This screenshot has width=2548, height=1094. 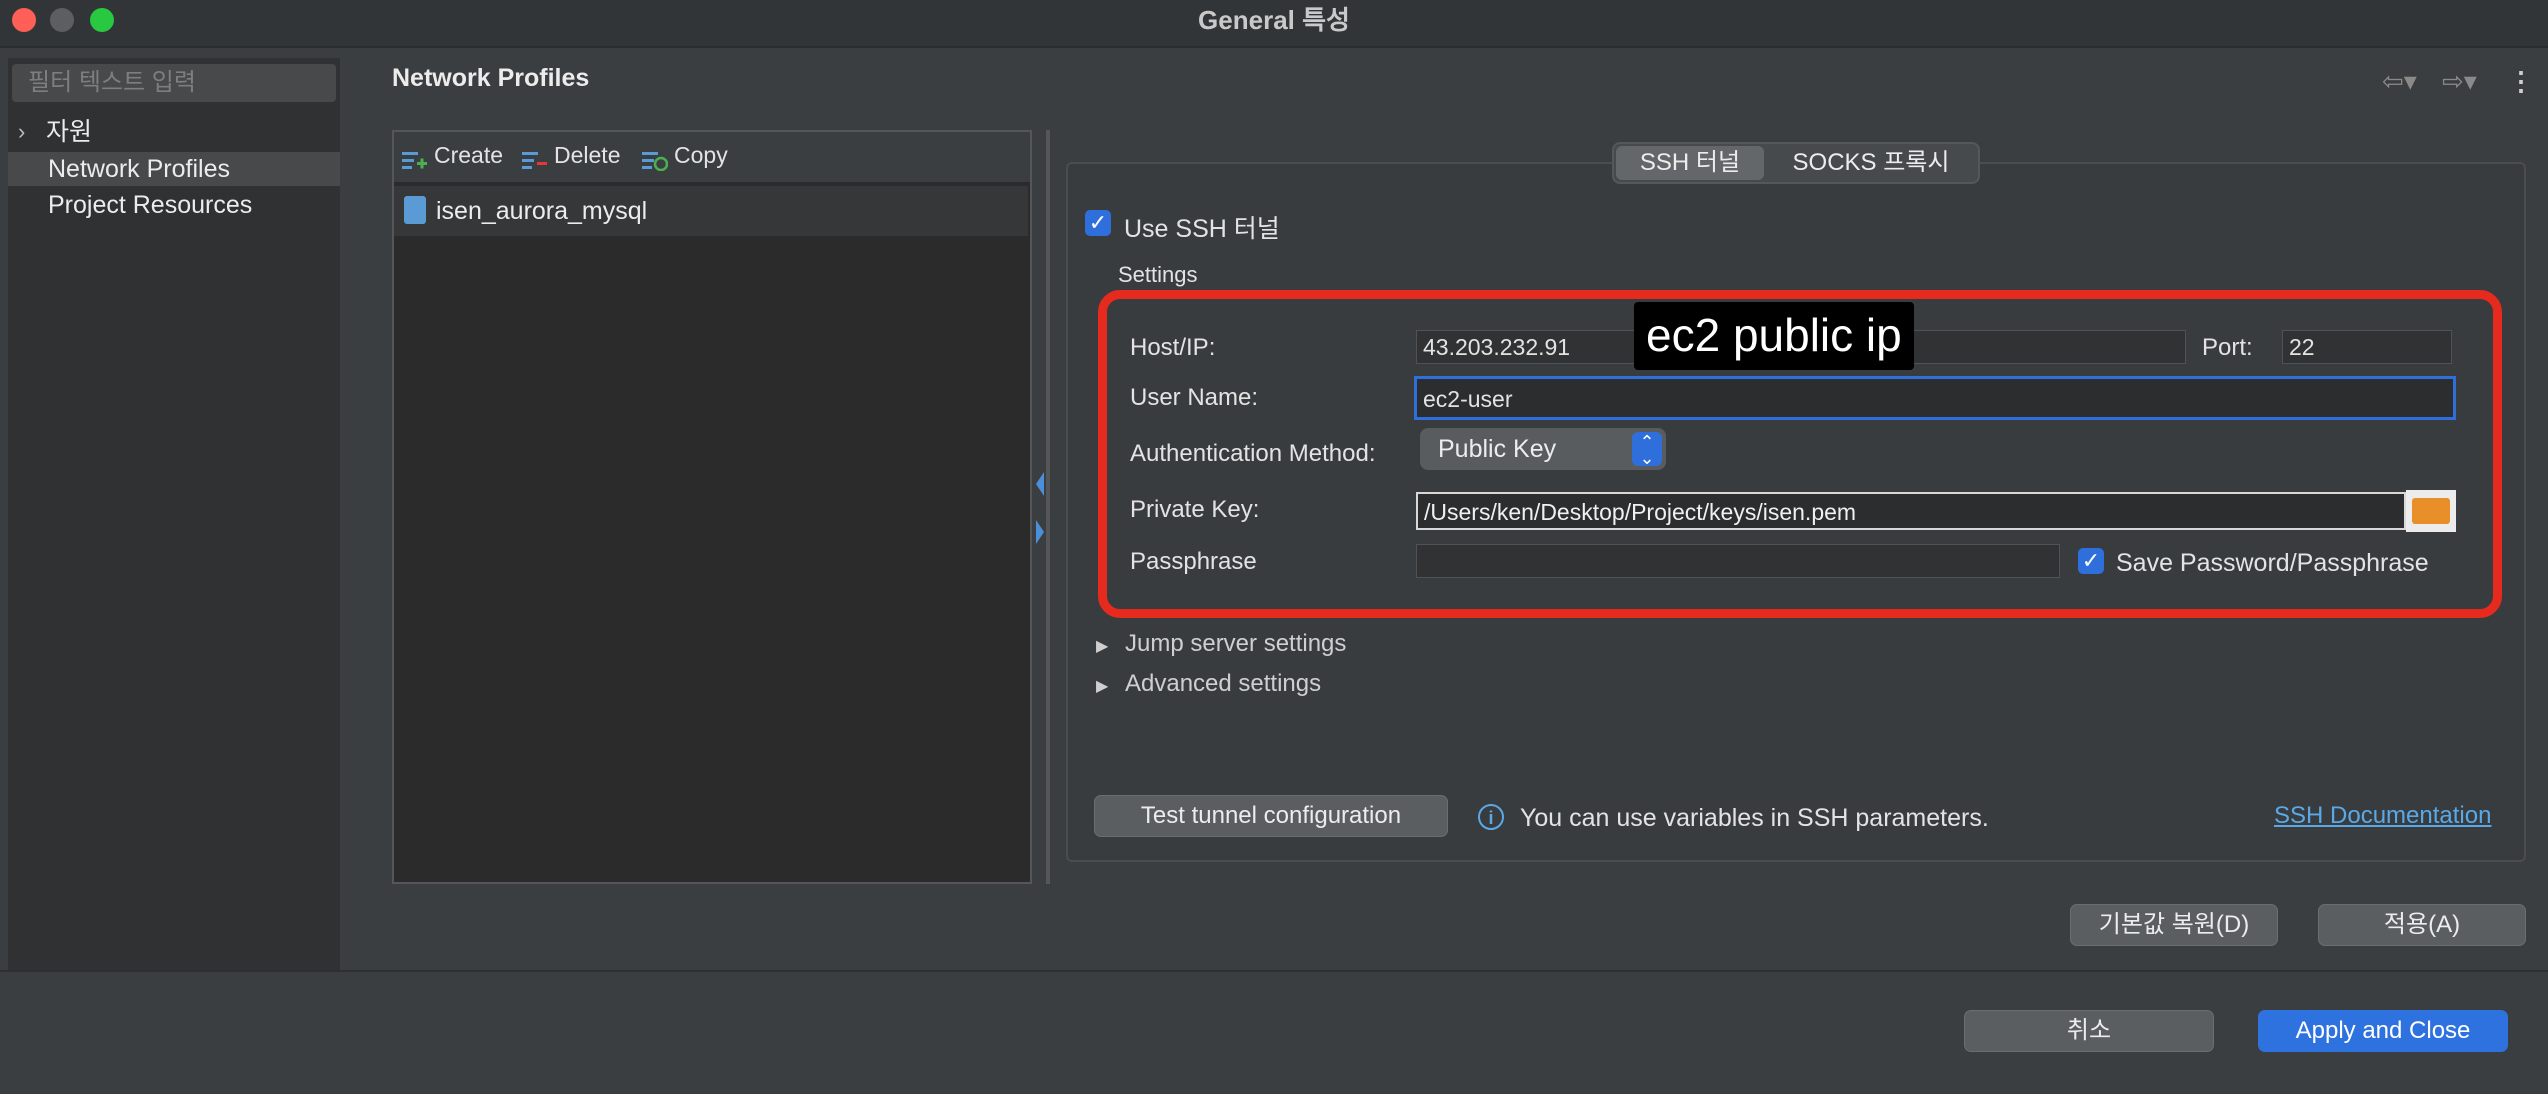 I want to click on settings-heading: Settings, so click(x=1158, y=274).